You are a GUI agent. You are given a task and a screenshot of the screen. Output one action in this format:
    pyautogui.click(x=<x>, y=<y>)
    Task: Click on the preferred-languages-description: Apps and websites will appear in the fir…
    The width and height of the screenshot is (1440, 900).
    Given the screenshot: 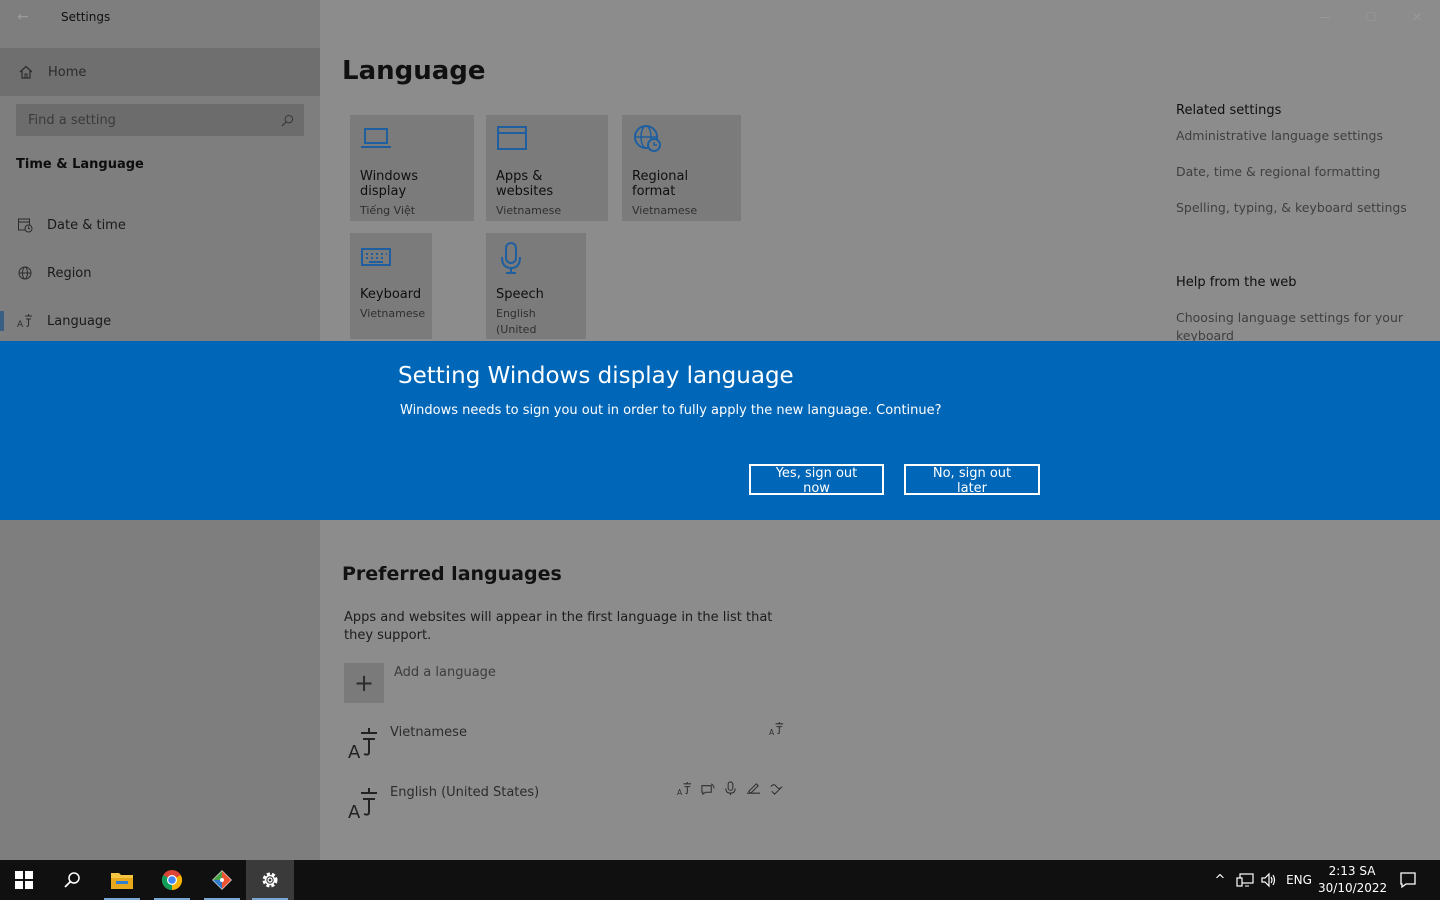 What is the action you would take?
    pyautogui.click(x=558, y=626)
    